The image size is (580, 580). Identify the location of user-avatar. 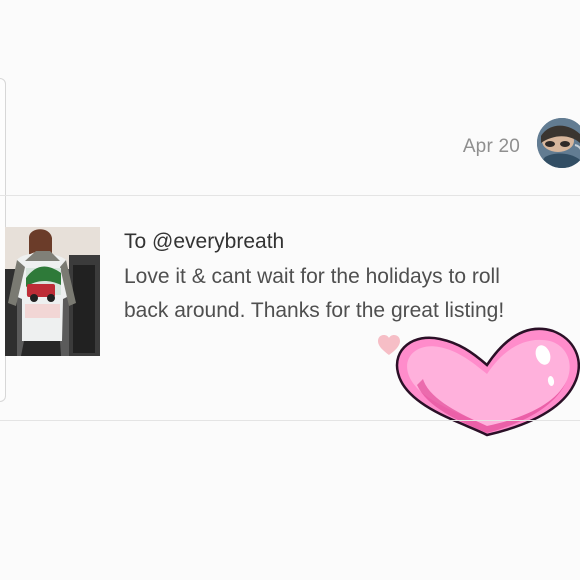
(558, 143).